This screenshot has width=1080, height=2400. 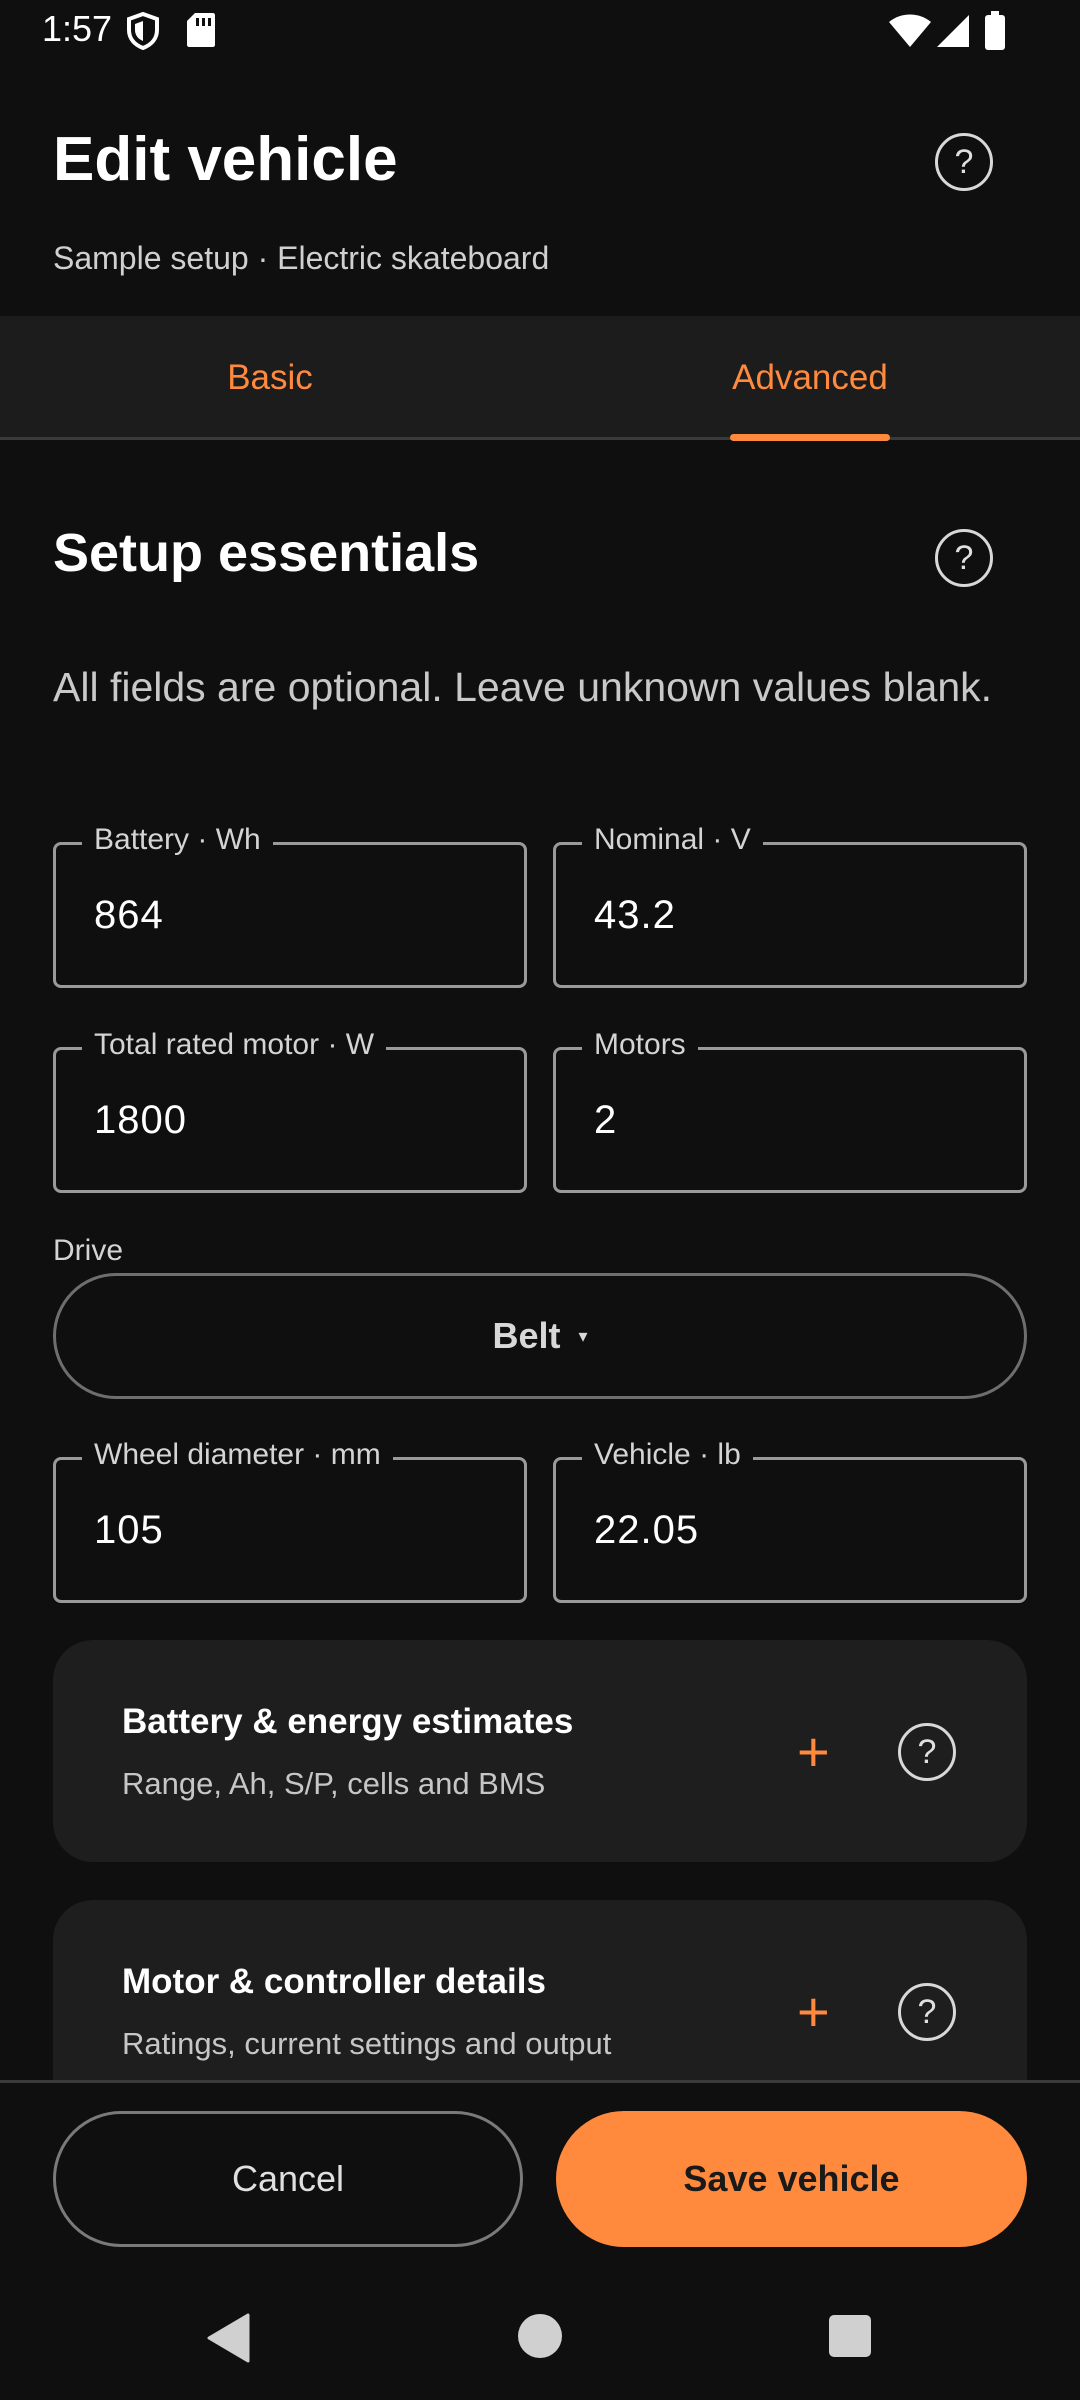 I want to click on wheel-diameter-field: Wheel diameter · mm, so click(x=290, y=1520).